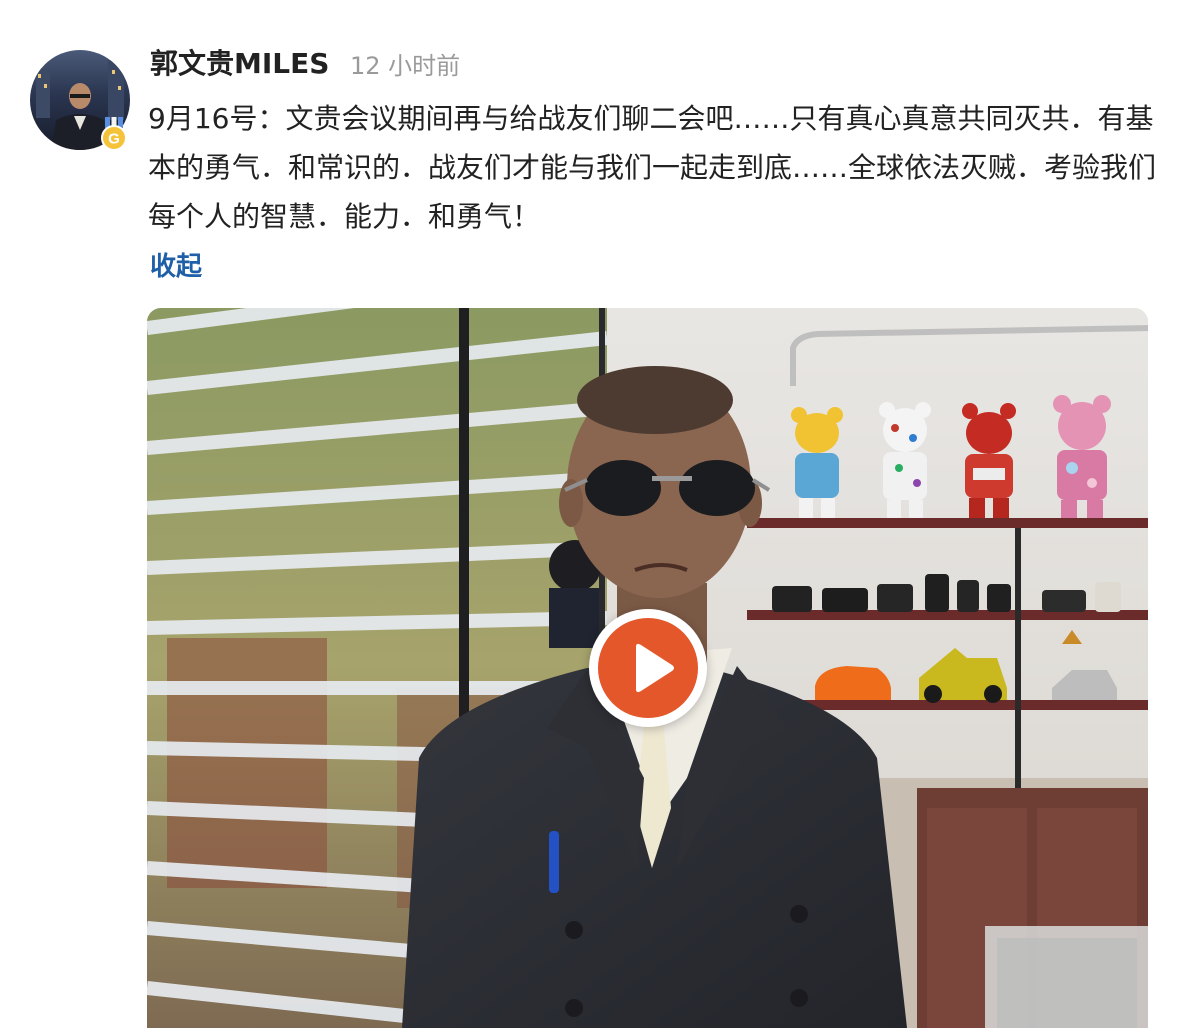  I want to click on badge-letter: G, so click(114, 139).